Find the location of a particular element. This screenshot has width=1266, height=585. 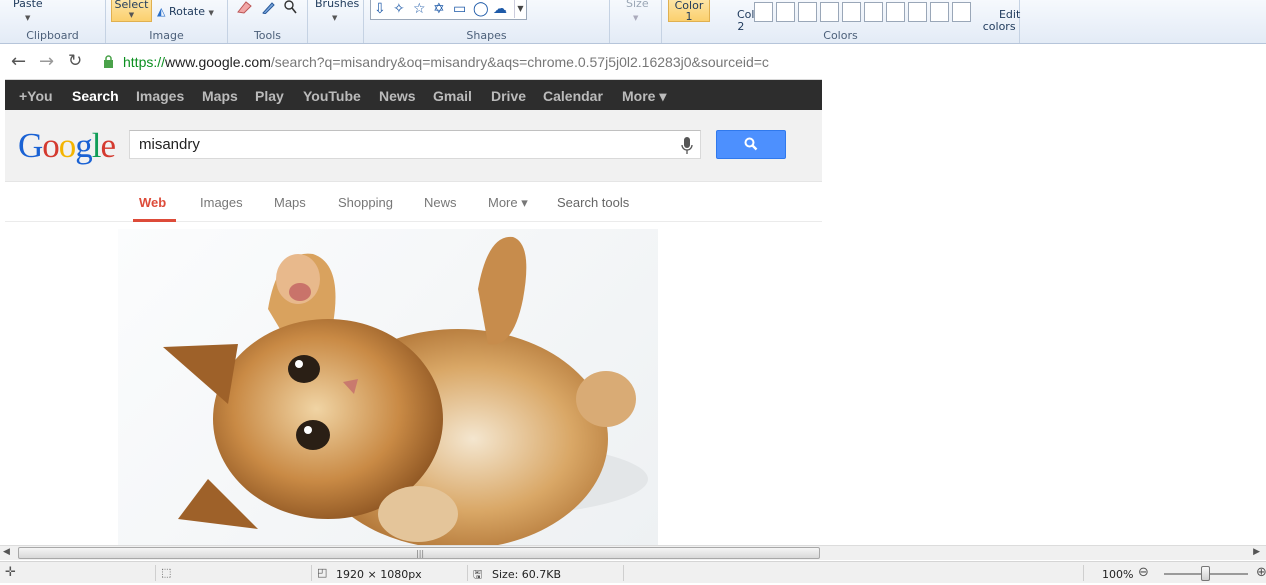

search-icon is located at coordinates (751, 144).